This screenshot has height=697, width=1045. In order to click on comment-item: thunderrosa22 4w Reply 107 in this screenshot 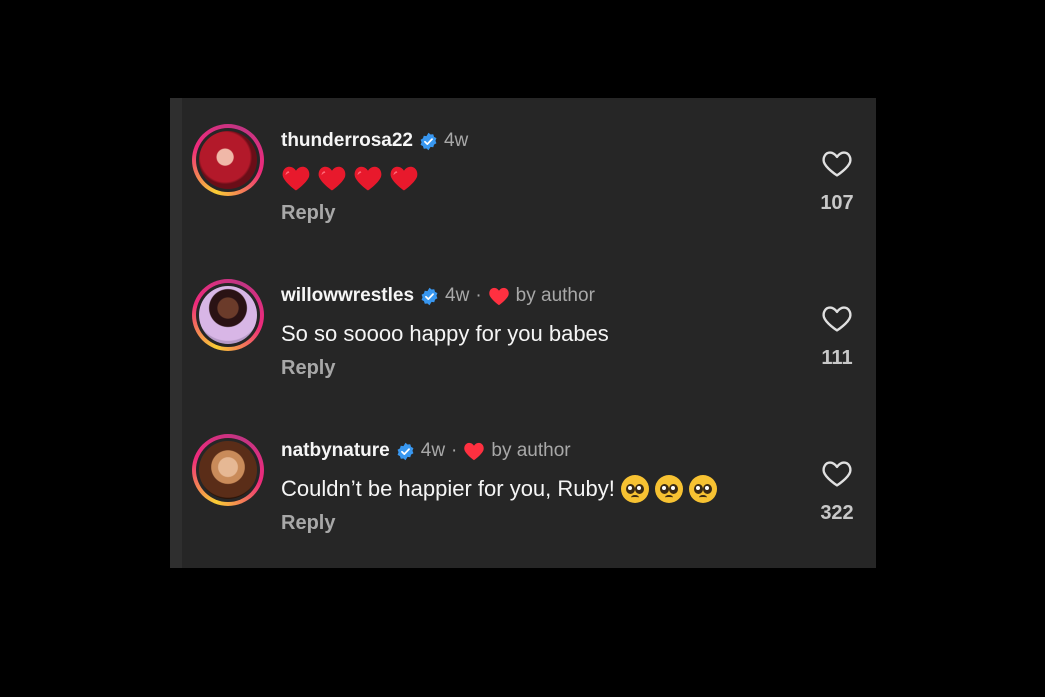, I will do `click(523, 185)`.